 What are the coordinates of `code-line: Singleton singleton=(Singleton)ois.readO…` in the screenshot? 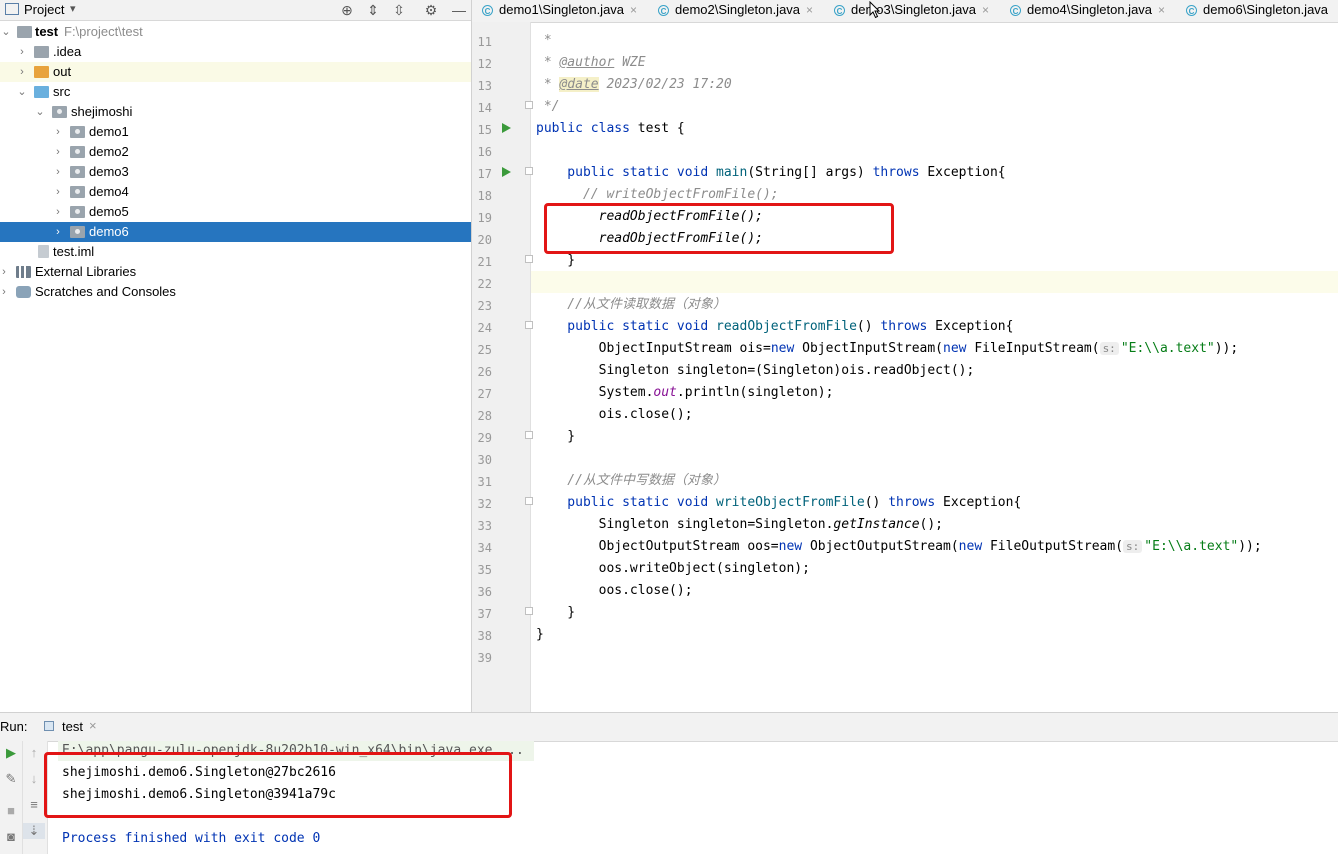 It's located at (755, 370).